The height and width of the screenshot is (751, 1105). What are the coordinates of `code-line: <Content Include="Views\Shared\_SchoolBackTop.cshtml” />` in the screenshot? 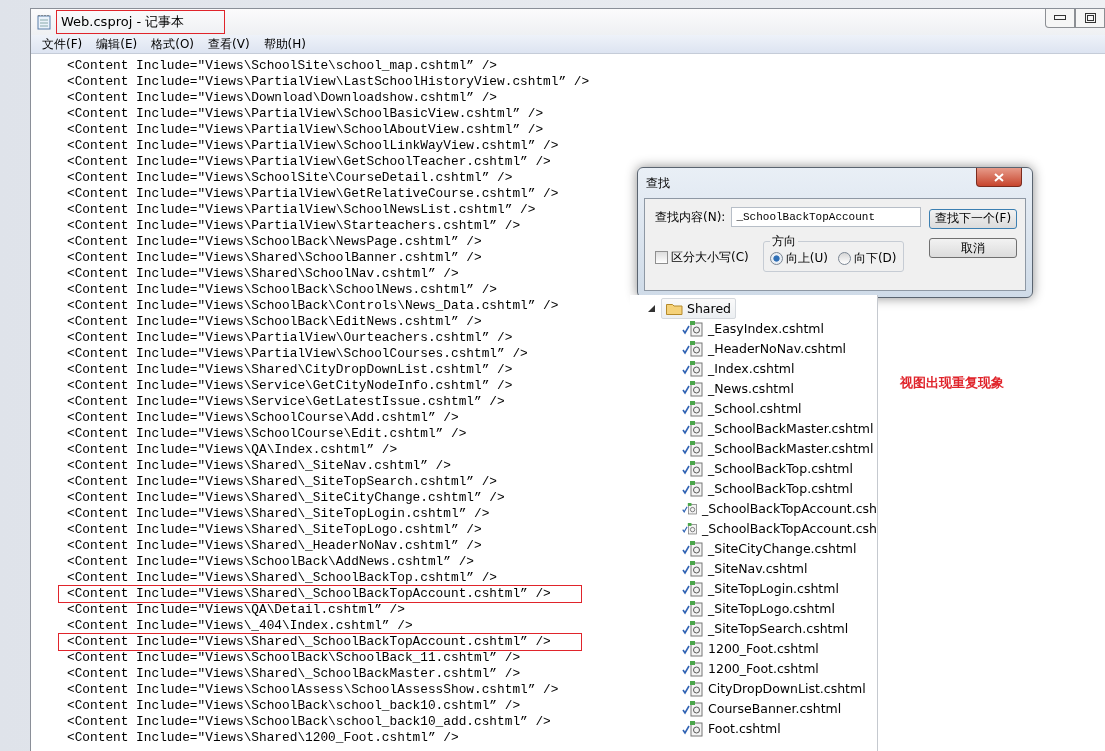 It's located at (282, 578).